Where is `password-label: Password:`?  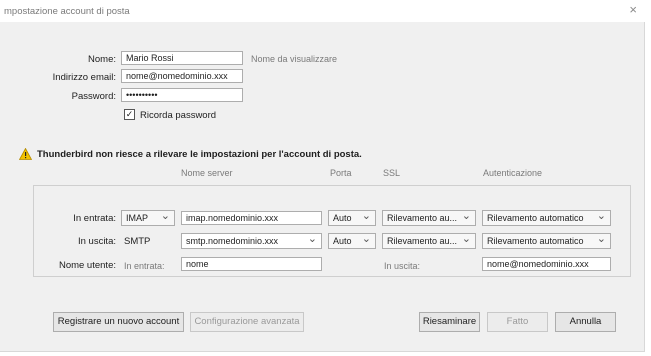
password-label: Password: is located at coordinates (93, 96).